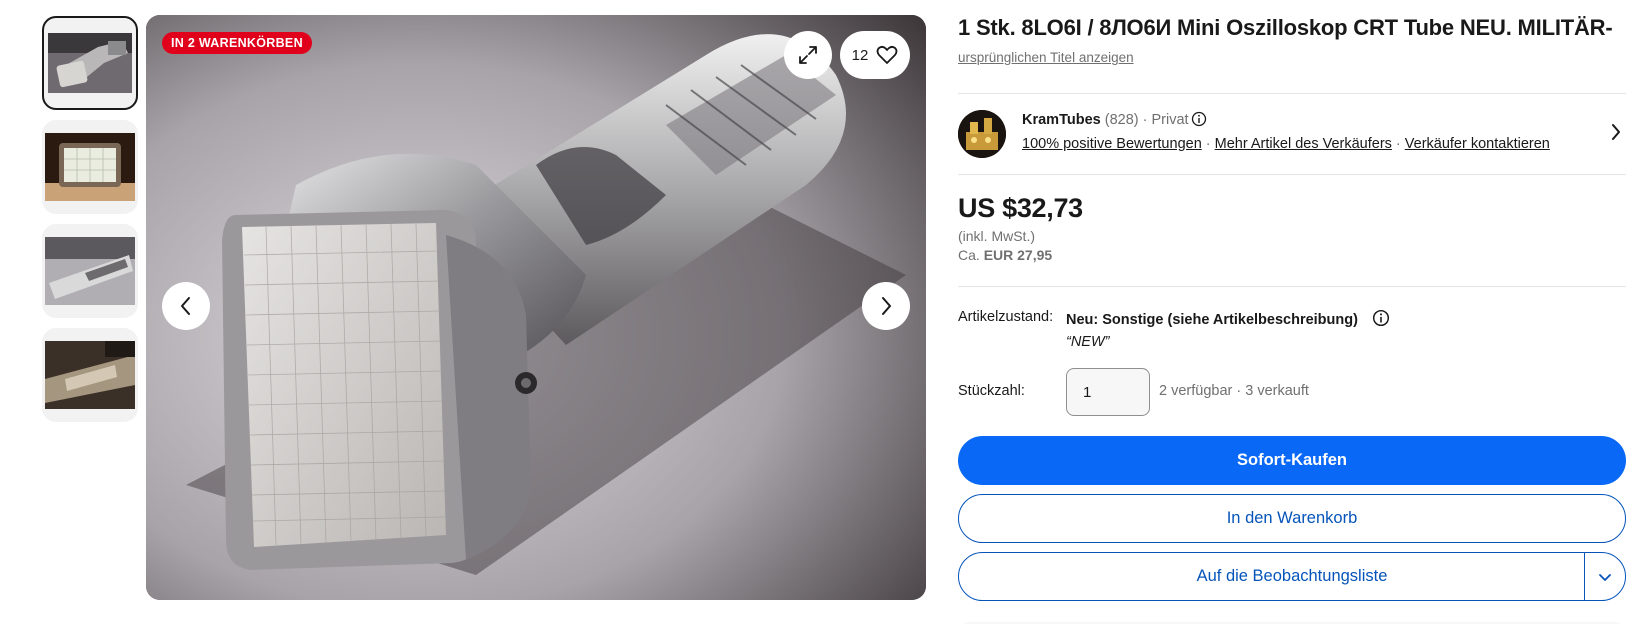 Image resolution: width=1636 pixels, height=624 pixels. I want to click on buy-now-button: Sofort-Kaufen, so click(1292, 460).